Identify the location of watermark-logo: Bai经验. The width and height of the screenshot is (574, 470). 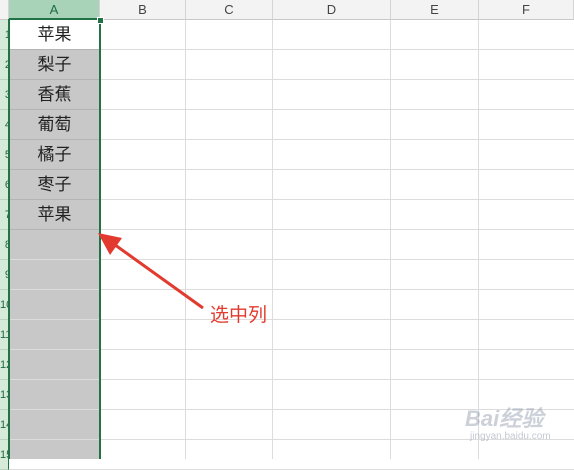
(504, 418).